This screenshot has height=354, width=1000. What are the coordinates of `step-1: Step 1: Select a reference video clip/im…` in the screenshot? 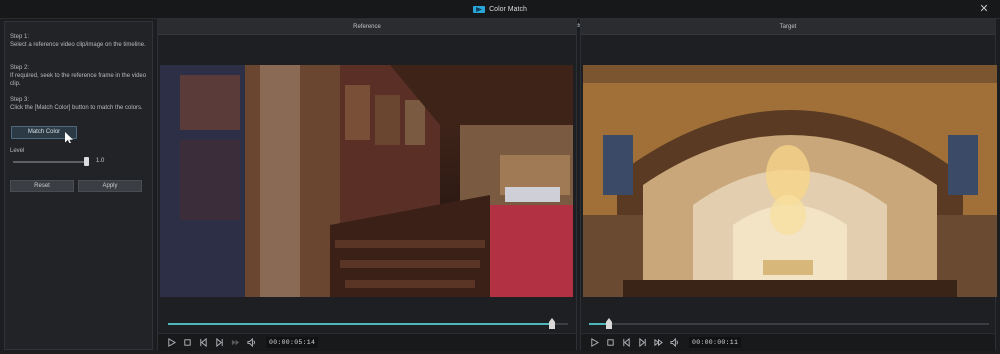 It's located at (79, 41).